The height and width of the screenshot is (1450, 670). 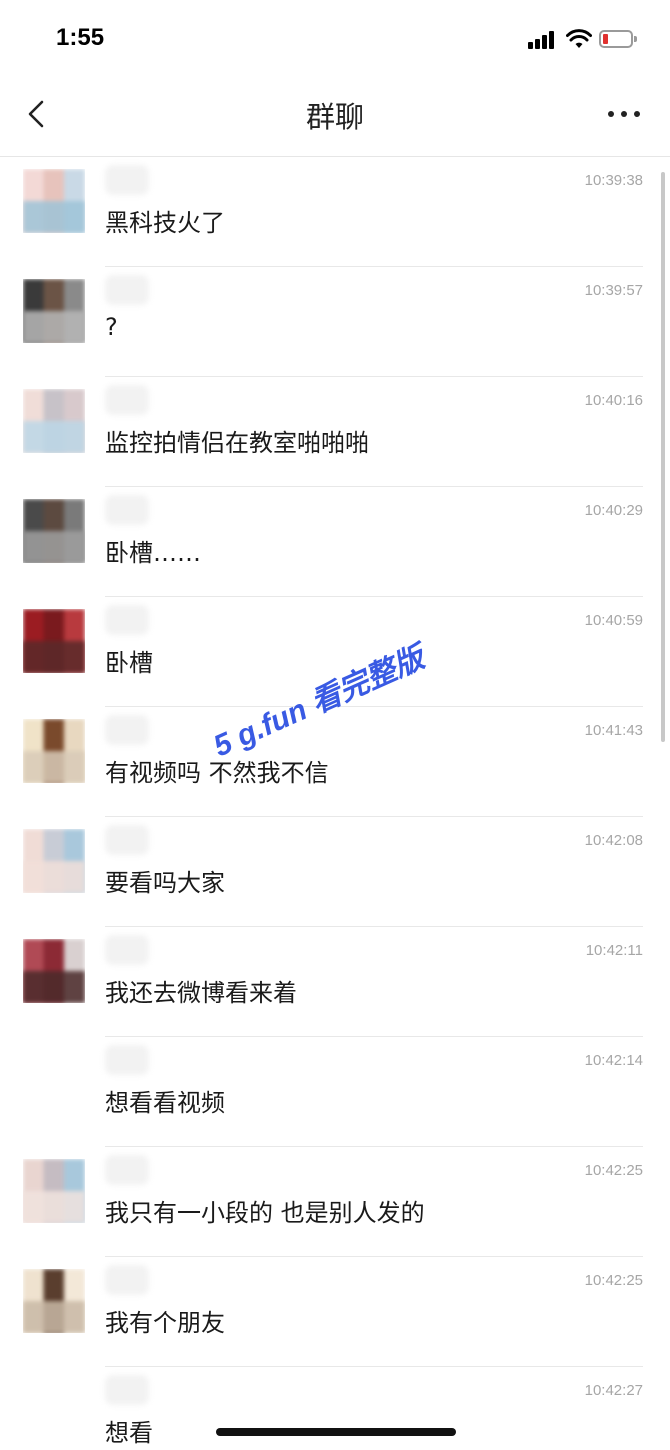 I want to click on more-button, so click(x=624, y=113).